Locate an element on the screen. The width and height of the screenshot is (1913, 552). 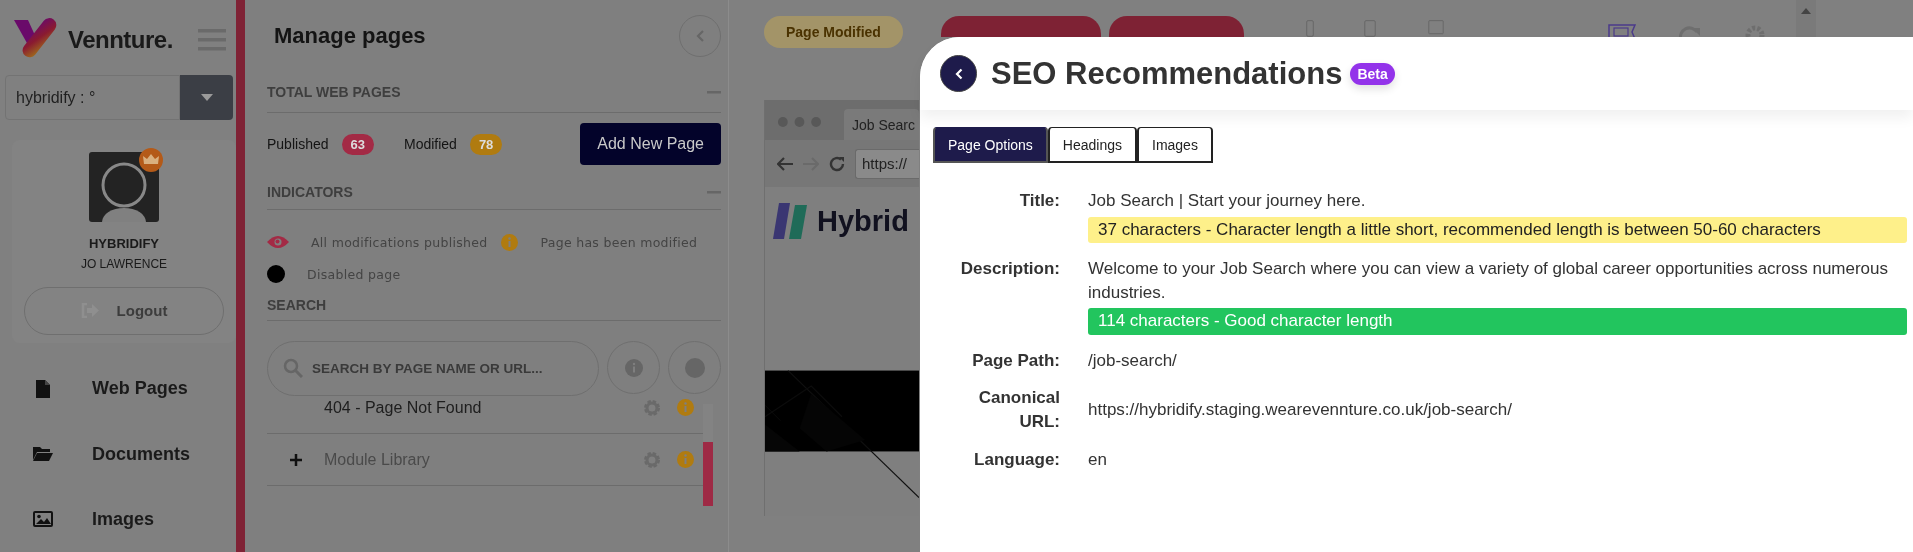
count-badge: 63 is located at coordinates (357, 144).